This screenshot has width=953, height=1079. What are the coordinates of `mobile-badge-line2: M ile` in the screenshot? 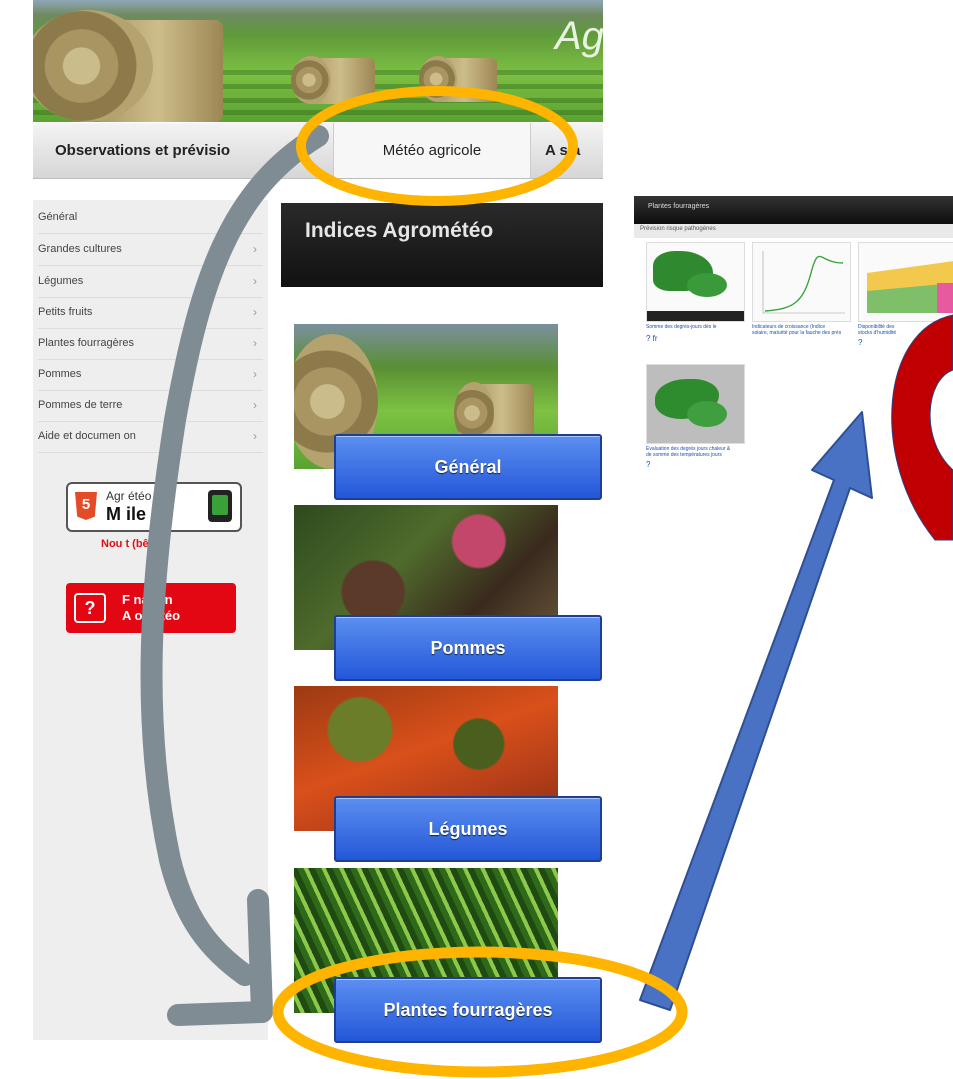 It's located at (126, 514).